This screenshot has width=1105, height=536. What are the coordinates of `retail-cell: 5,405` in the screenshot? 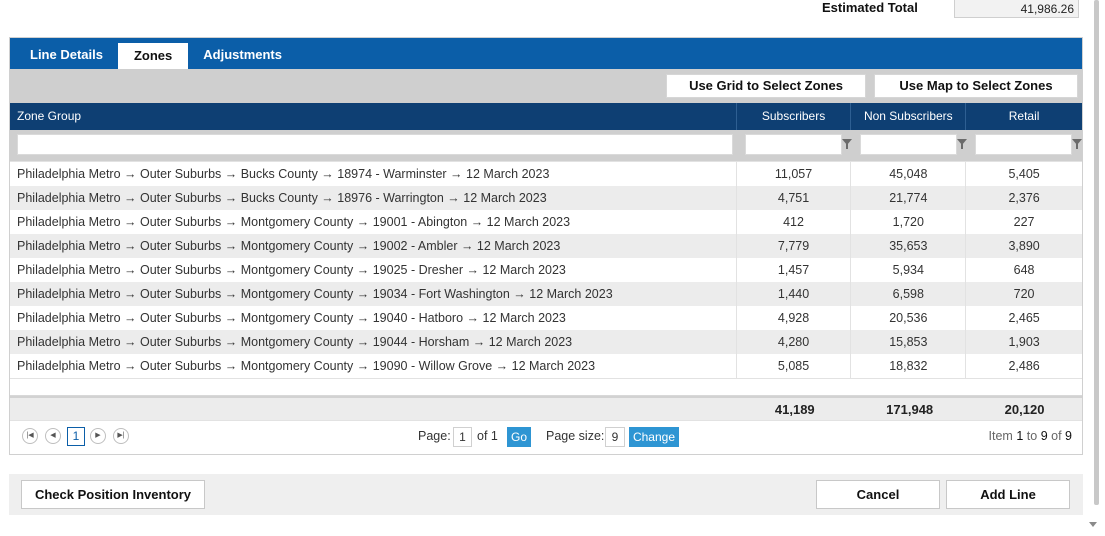 It's located at (1024, 174).